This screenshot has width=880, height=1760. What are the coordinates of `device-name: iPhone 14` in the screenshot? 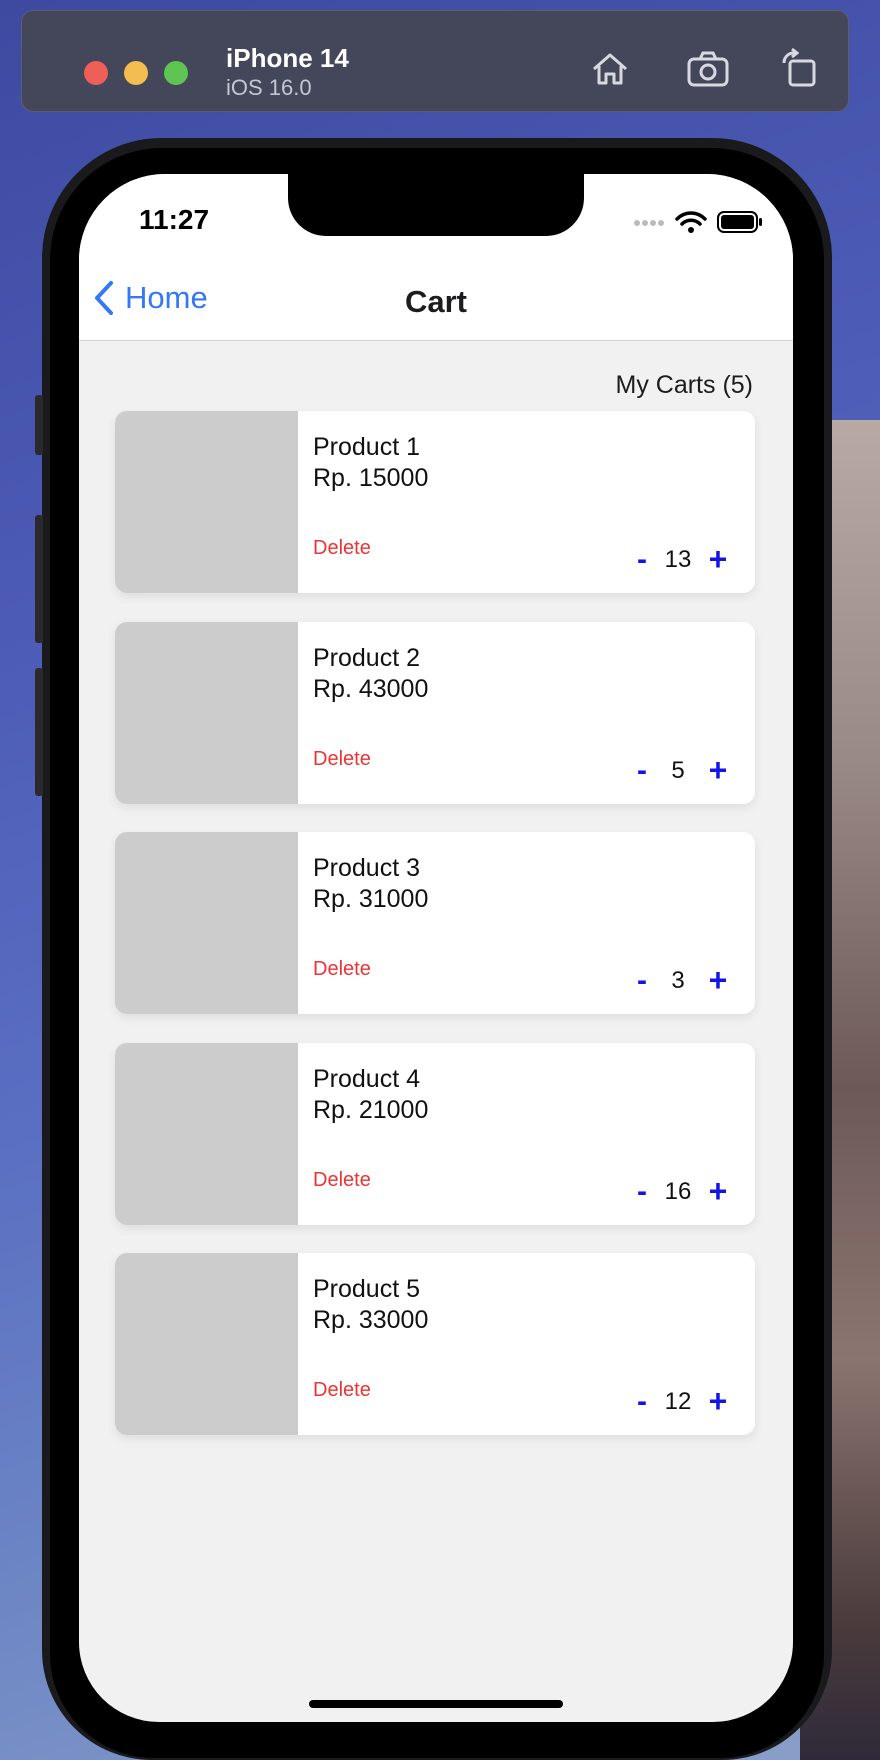 It's located at (287, 58).